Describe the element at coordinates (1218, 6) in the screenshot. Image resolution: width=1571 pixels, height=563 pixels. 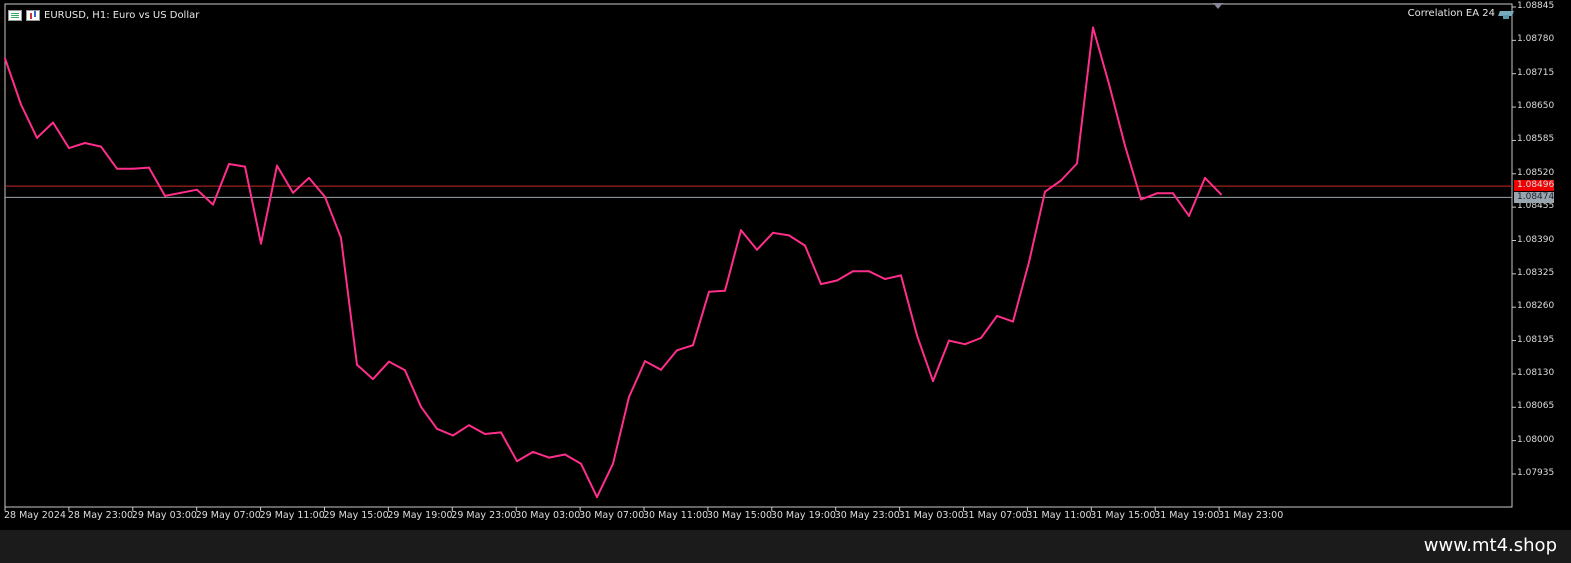
I see `scroll-marker-icon` at that location.